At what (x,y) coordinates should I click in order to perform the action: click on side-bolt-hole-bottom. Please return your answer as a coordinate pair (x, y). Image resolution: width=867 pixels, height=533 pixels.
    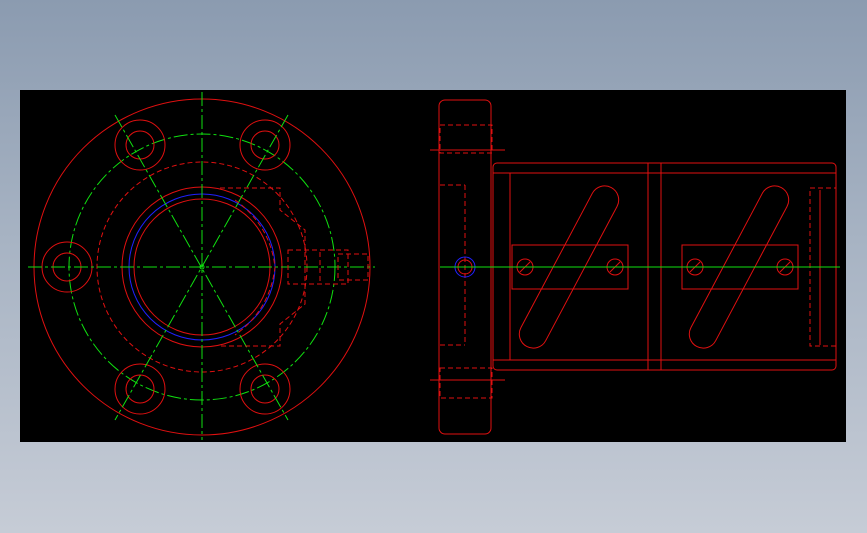
    Looking at the image, I should click on (466, 383).